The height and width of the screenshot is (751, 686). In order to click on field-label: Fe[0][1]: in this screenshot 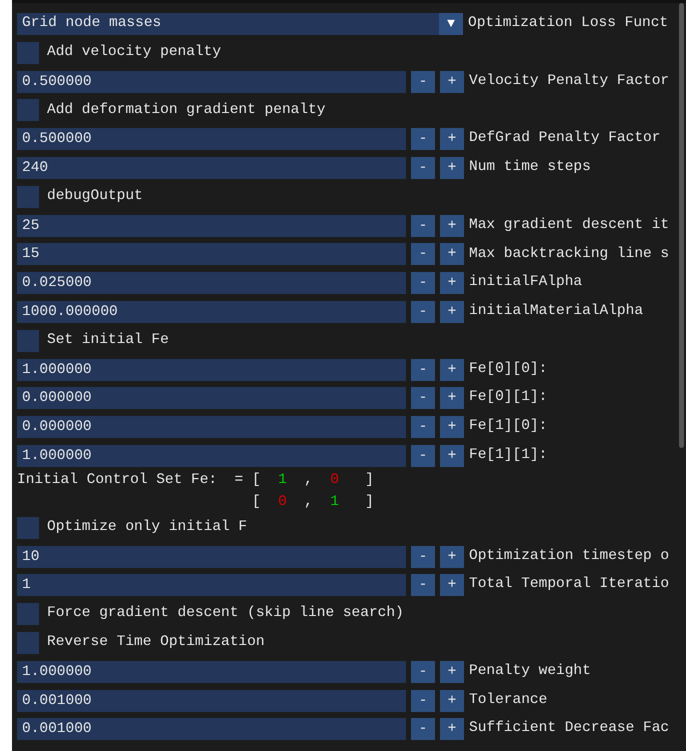, I will do `click(508, 398)`.